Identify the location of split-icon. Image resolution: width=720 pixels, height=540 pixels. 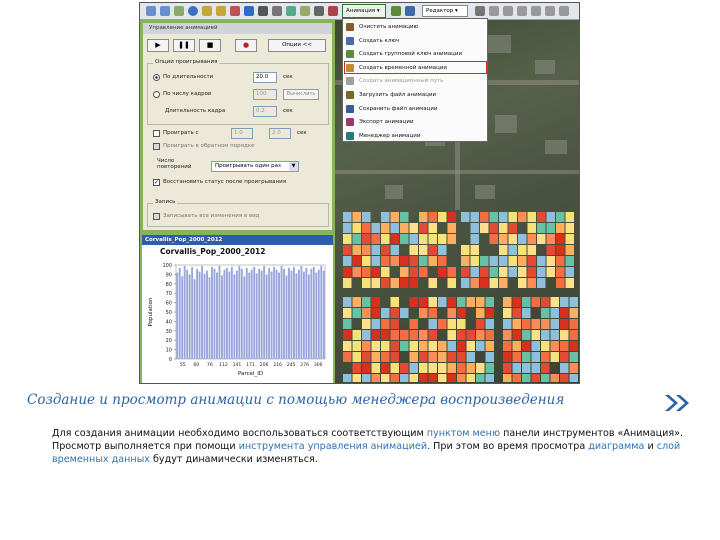
(522, 11).